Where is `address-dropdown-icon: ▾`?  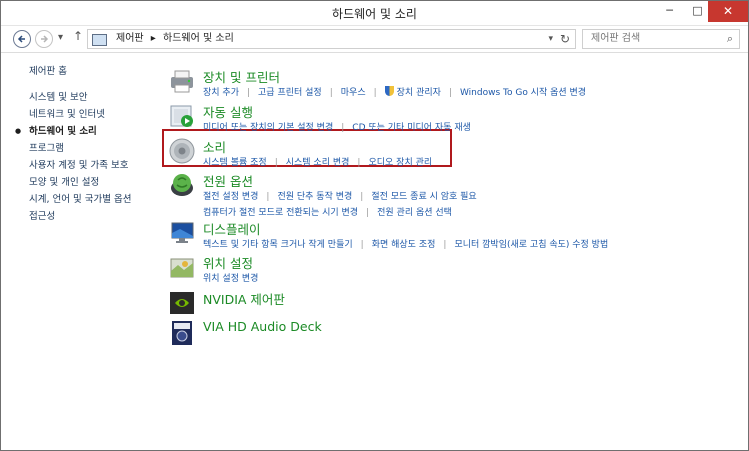
address-dropdown-icon: ▾ is located at coordinates (550, 39).